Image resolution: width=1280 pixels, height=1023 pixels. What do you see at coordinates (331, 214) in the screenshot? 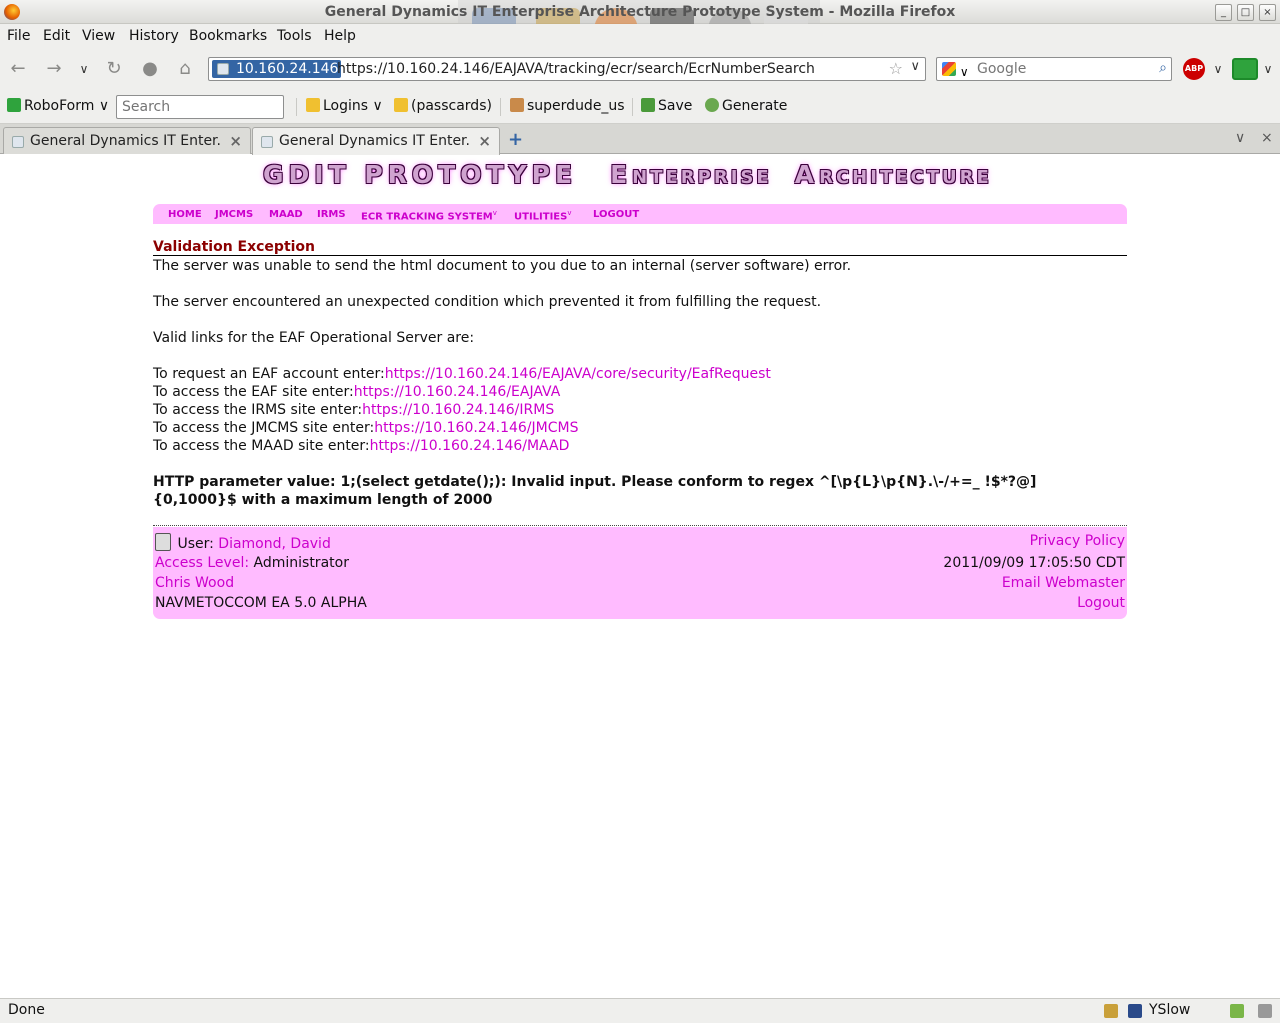
I see `nav-irms: IRMS` at bounding box center [331, 214].